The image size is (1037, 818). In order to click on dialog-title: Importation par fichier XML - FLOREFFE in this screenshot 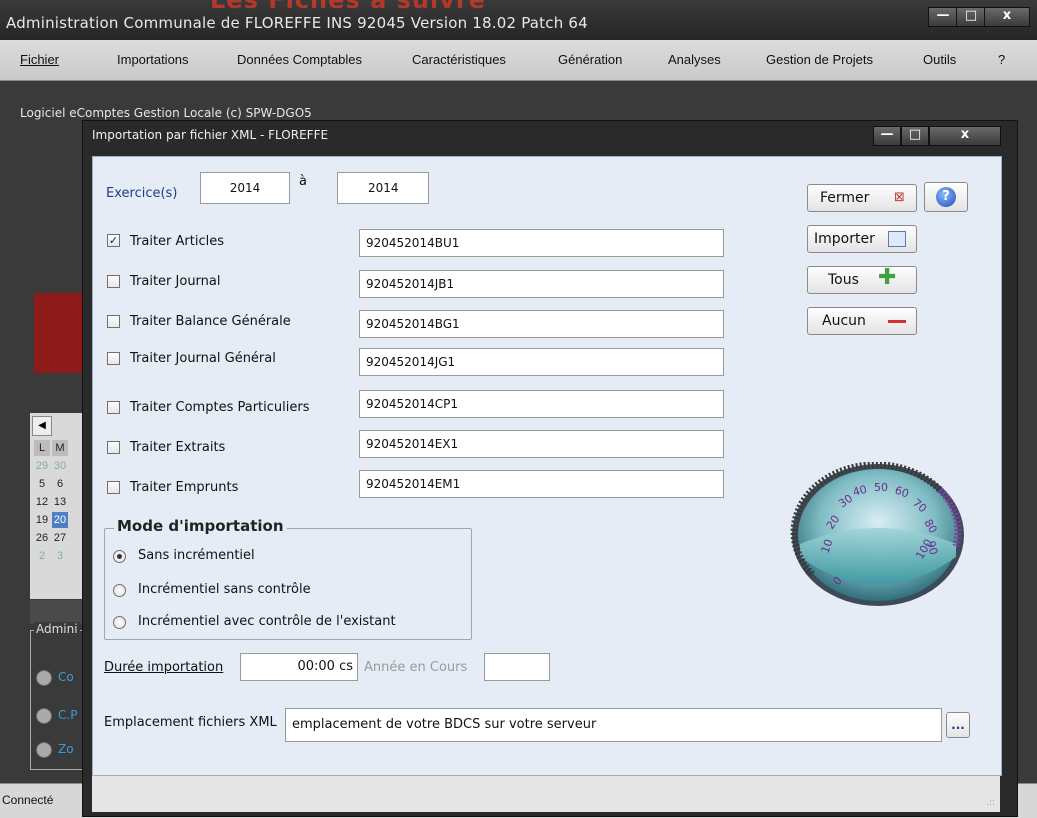, I will do `click(210, 135)`.